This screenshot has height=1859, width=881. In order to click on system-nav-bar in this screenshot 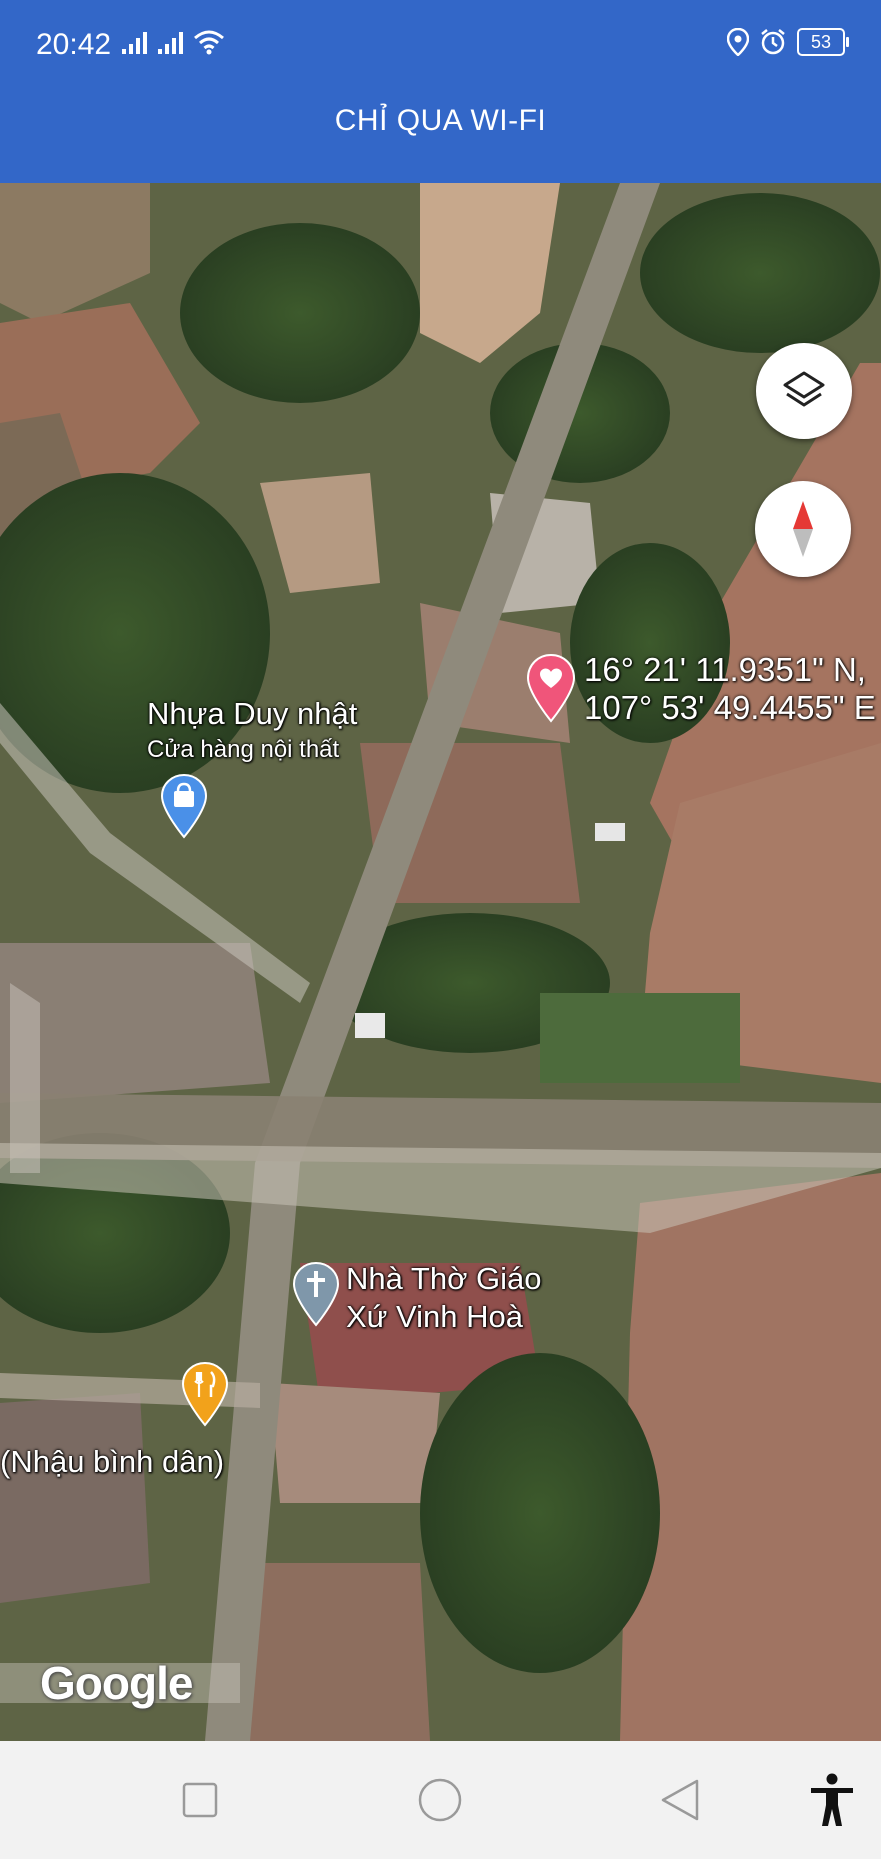, I will do `click(440, 1800)`.